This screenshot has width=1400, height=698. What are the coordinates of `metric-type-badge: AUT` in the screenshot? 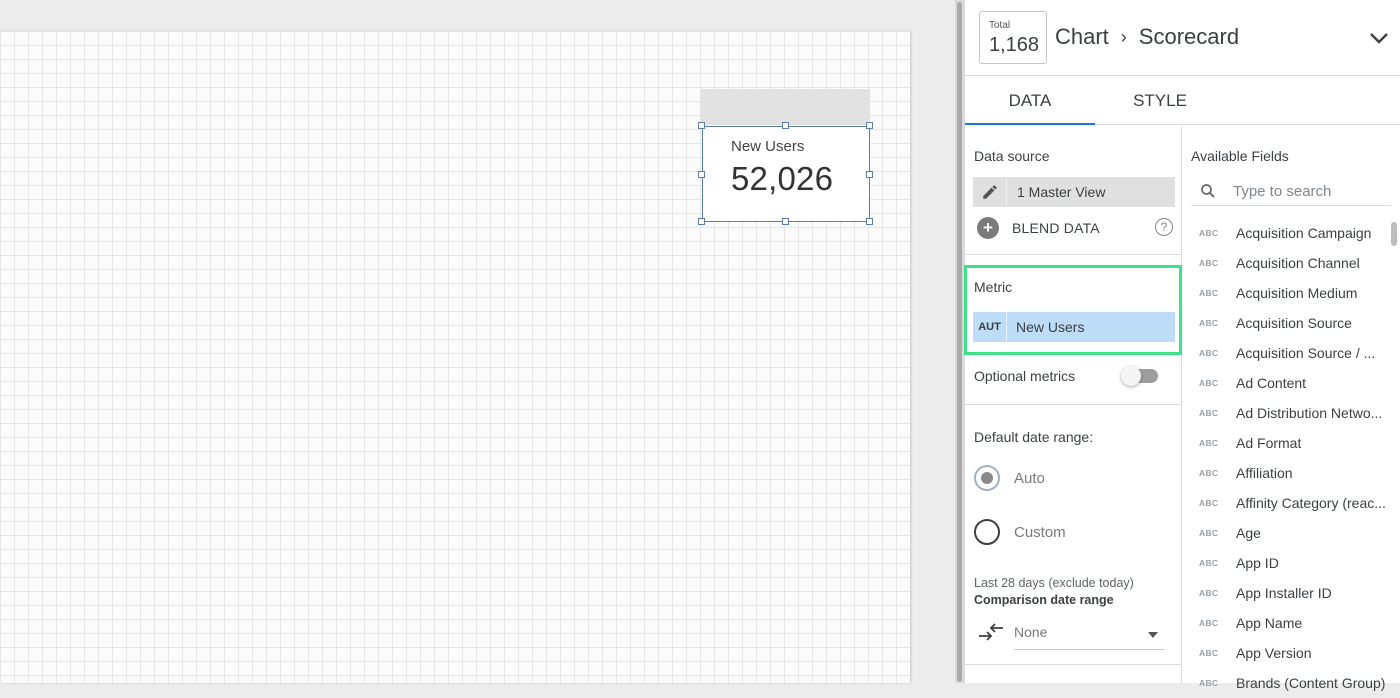 It's located at (990, 327).